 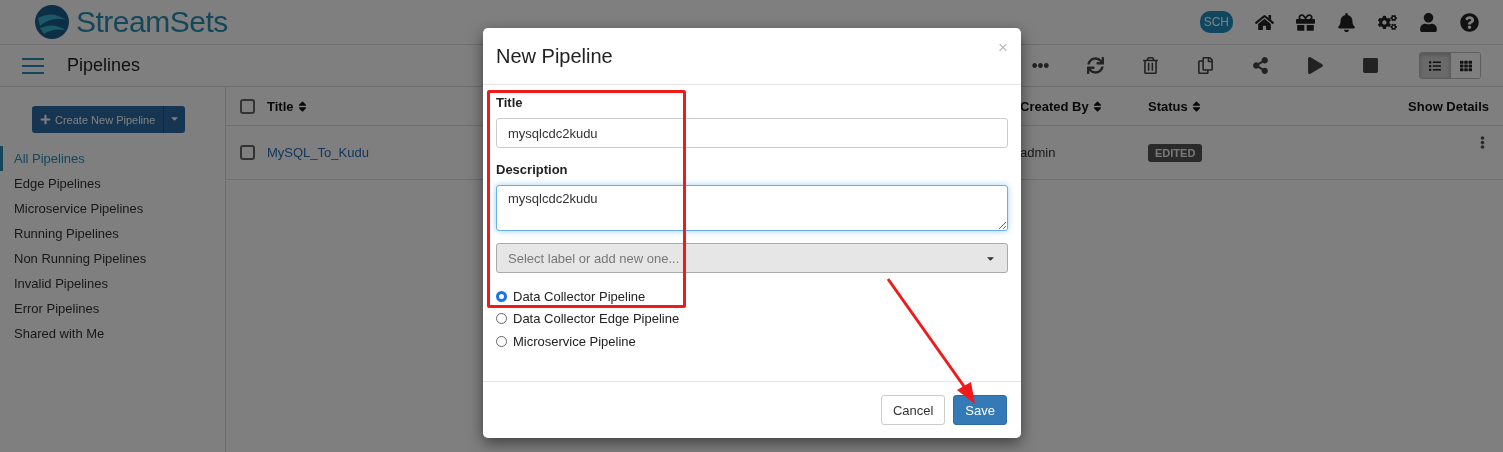 I want to click on status-badge: EDITED, so click(x=1175, y=153).